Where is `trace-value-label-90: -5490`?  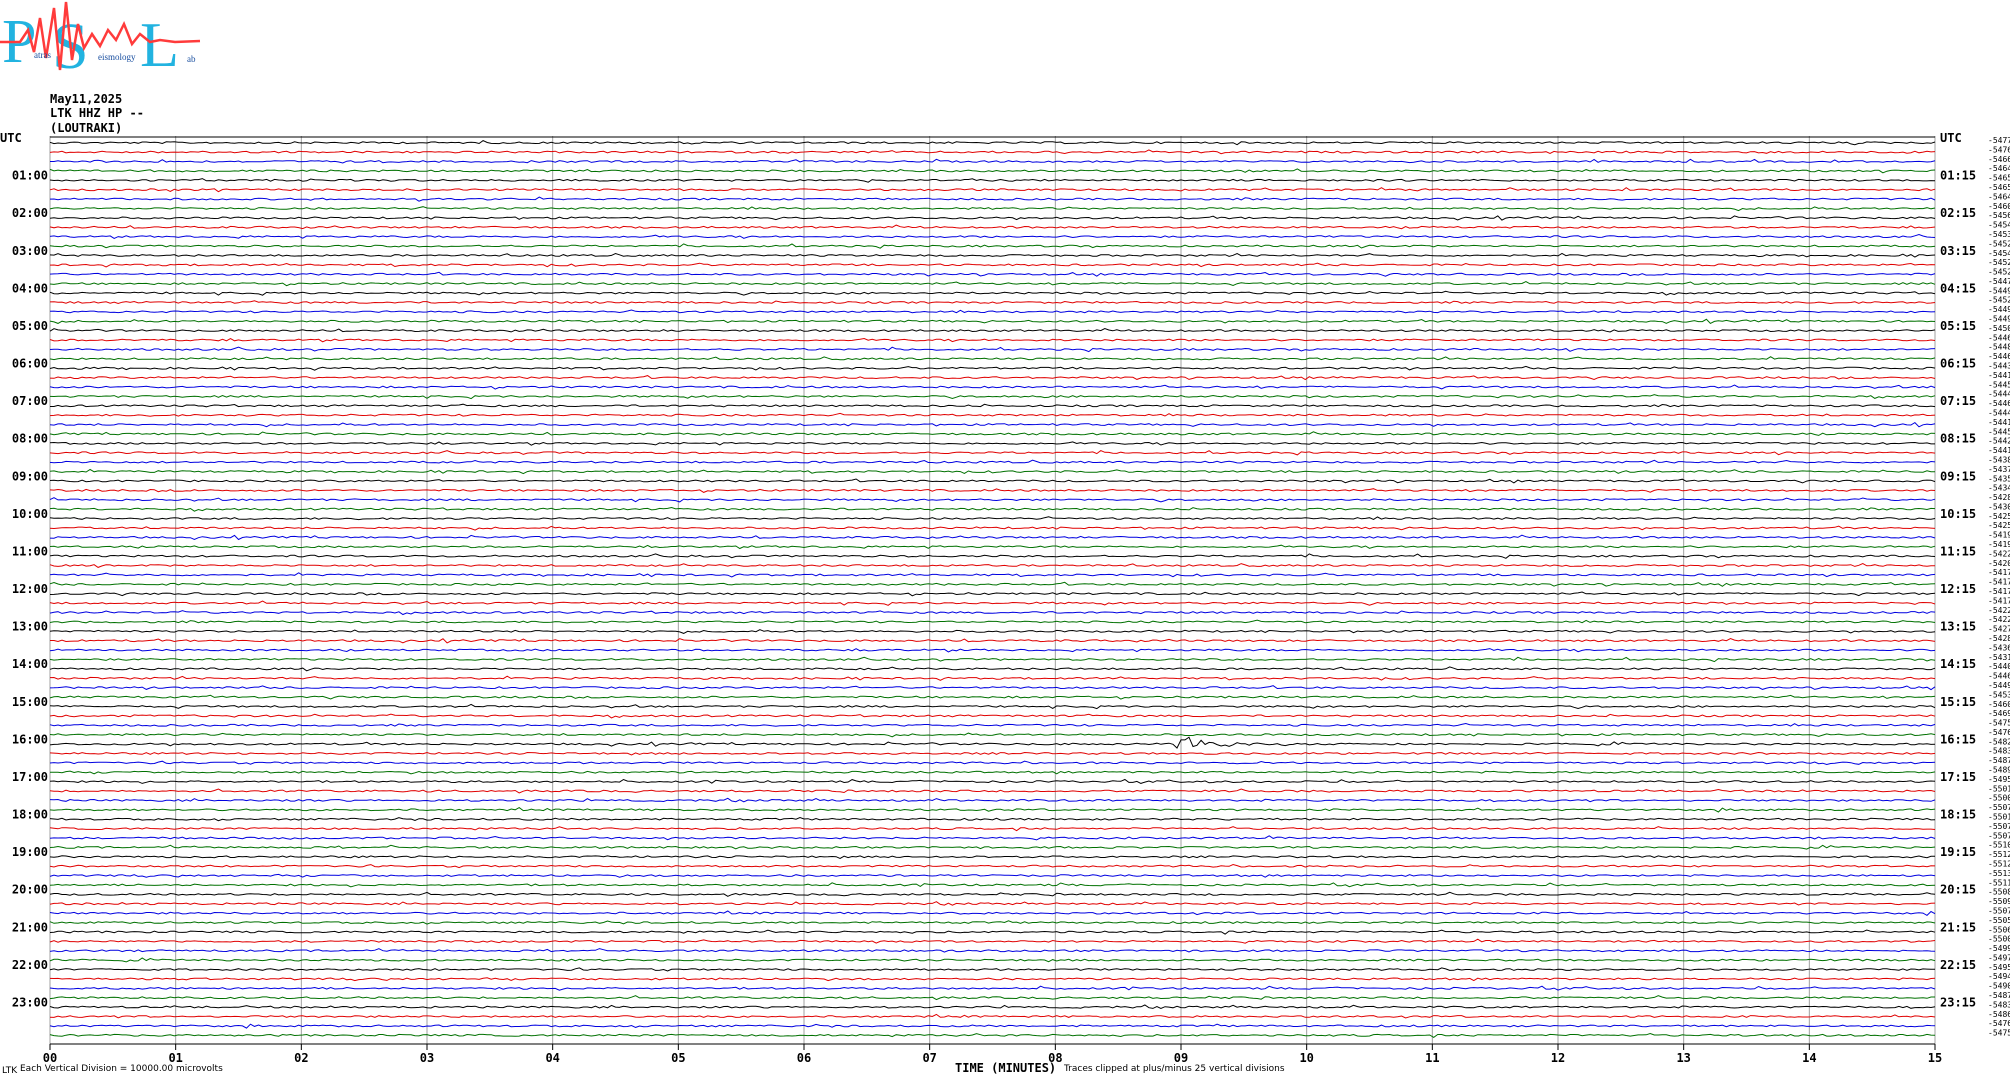
trace-value-label-90: -5490 is located at coordinates (1999, 986).